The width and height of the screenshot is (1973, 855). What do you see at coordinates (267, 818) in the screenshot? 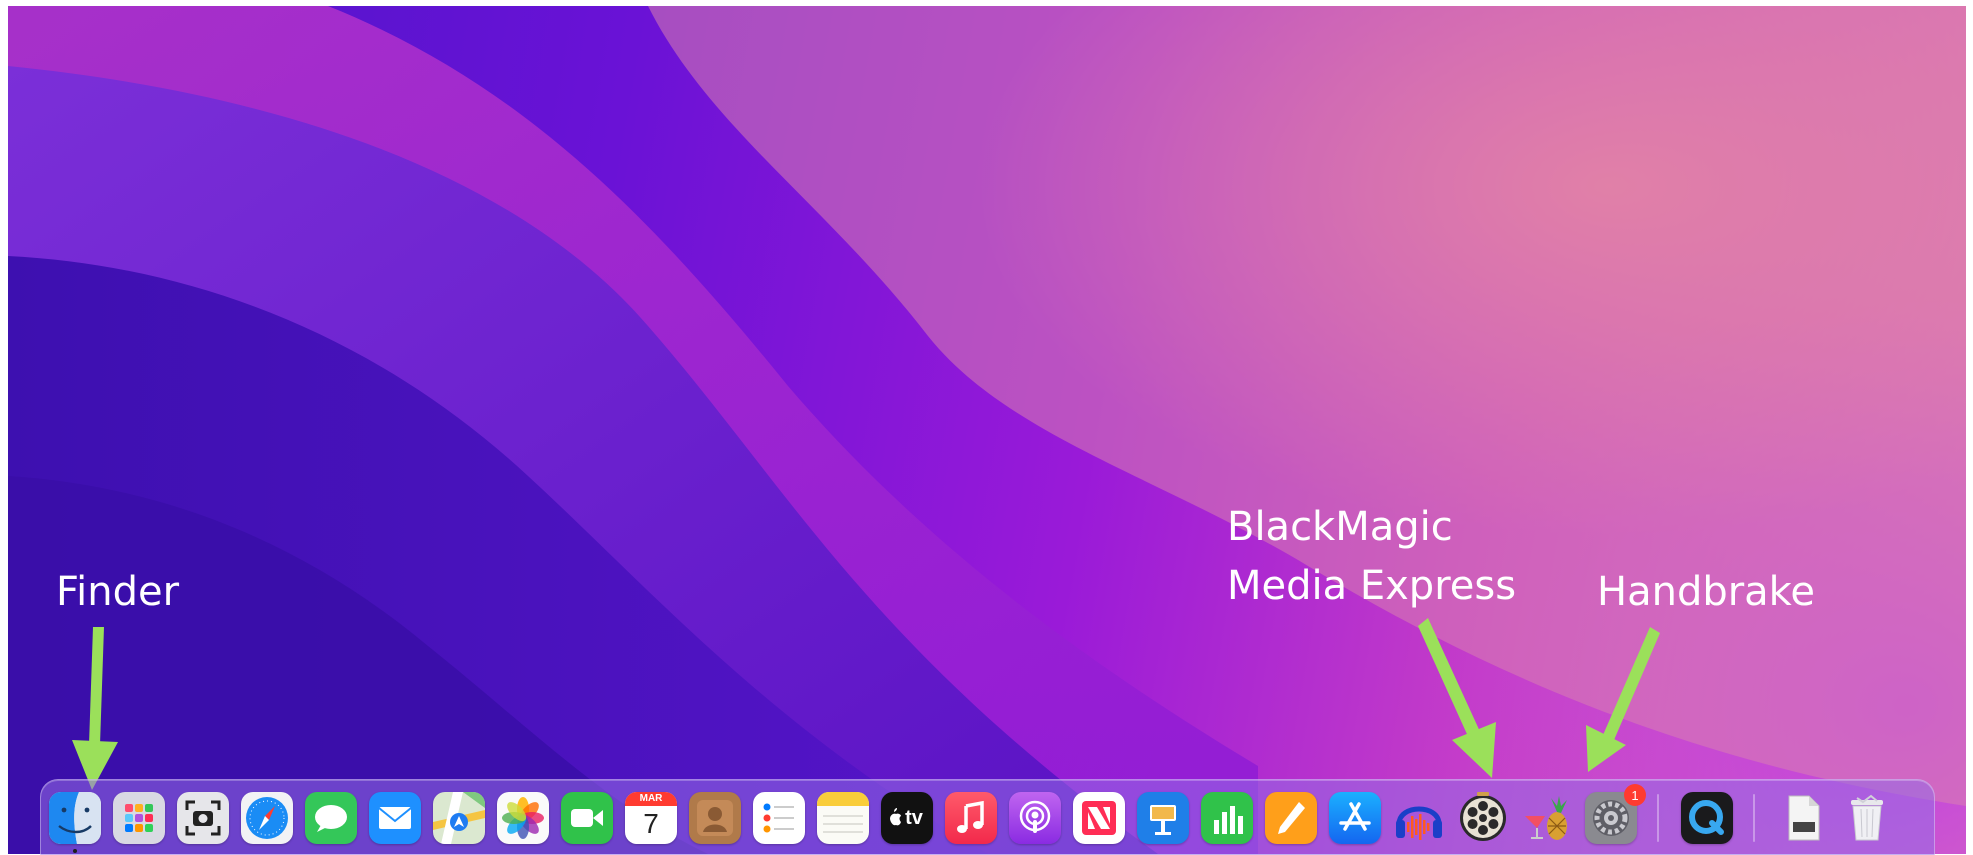
I see `safari-icon` at bounding box center [267, 818].